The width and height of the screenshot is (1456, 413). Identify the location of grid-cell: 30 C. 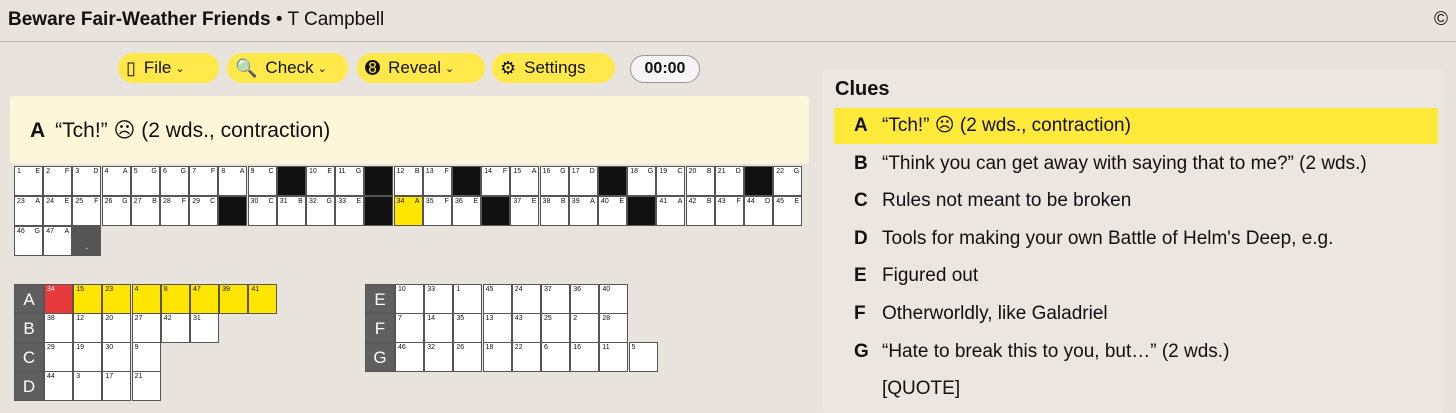
(262, 211).